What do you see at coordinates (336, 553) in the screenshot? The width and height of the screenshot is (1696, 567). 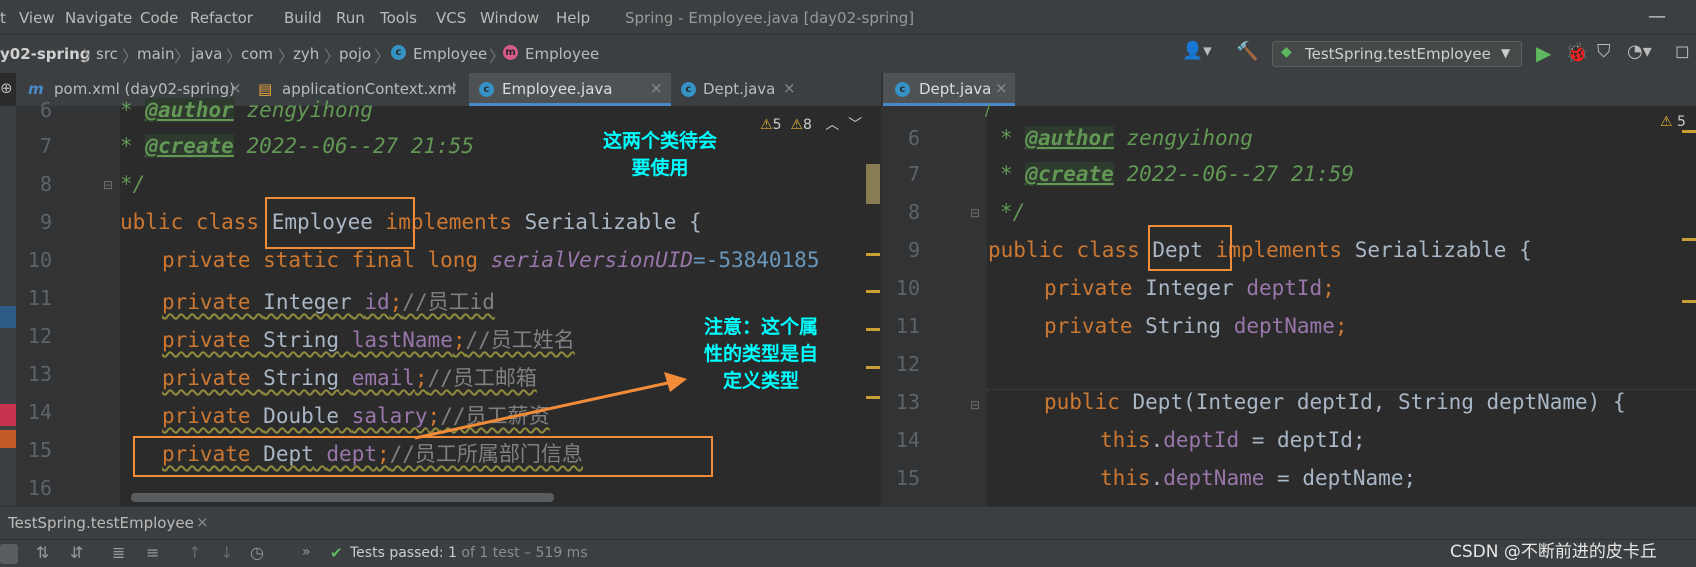 I see `check-icon: ✔` at bounding box center [336, 553].